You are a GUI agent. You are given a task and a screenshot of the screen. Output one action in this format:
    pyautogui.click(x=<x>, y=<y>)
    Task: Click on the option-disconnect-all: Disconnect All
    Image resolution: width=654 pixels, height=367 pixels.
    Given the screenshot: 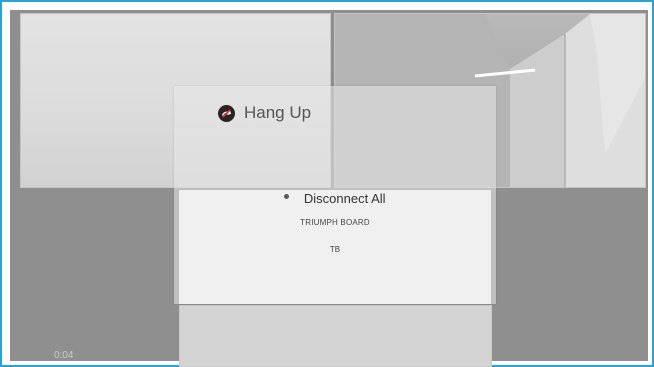 What is the action you would take?
    pyautogui.click(x=335, y=201)
    